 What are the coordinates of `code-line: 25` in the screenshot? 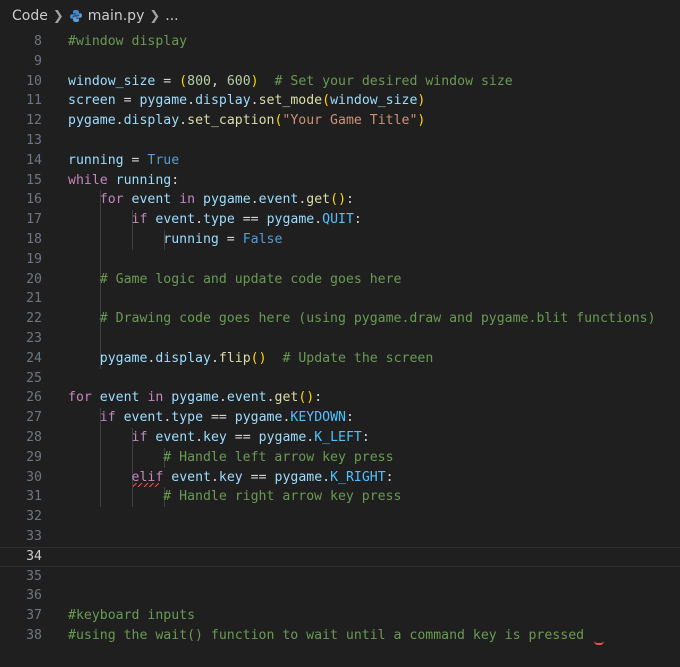 It's located at (340, 379).